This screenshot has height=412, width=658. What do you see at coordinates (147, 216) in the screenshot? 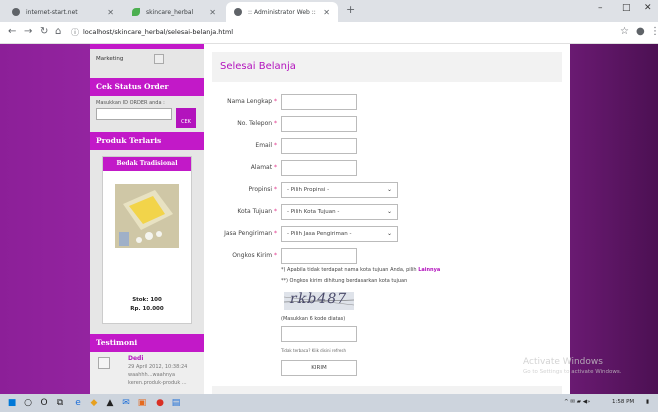
I see `product-image` at bounding box center [147, 216].